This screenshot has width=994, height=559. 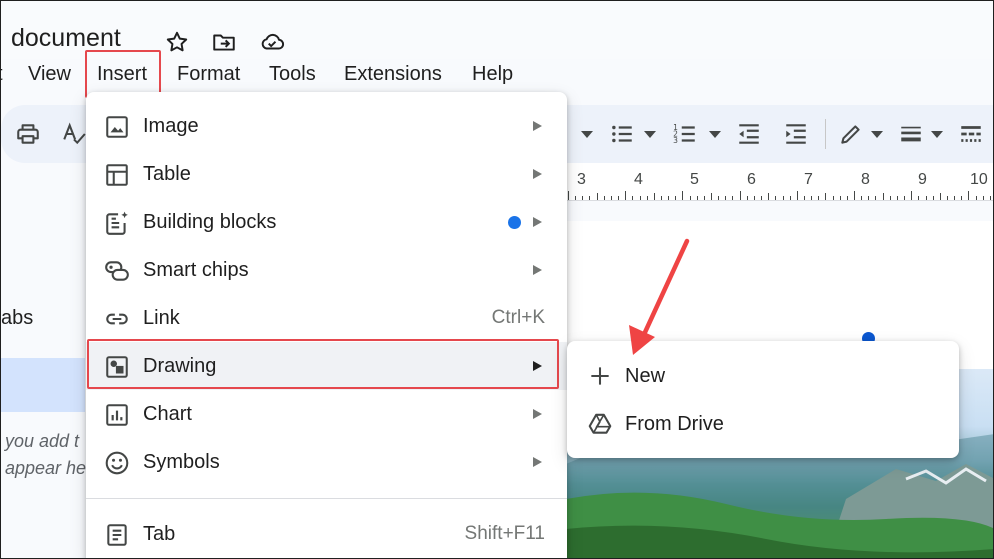 What do you see at coordinates (161, 318) in the screenshot?
I see `menu-item-label: Link` at bounding box center [161, 318].